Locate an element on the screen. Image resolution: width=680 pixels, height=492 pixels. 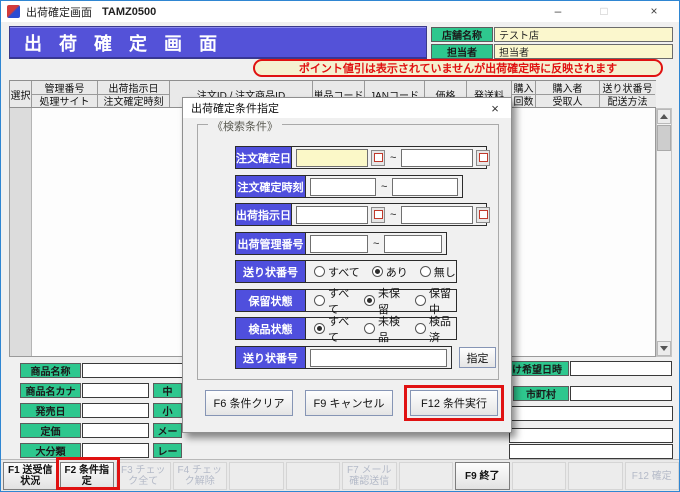
order-date-label: 注文確定日 is located at coordinates (264, 157).